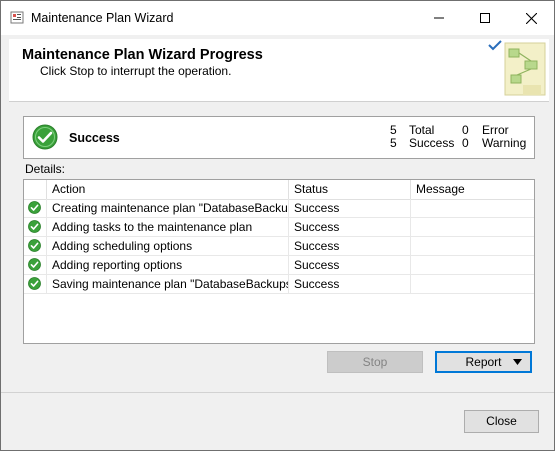  I want to click on table-row: Adding scheduling options Success, so click(279, 246).